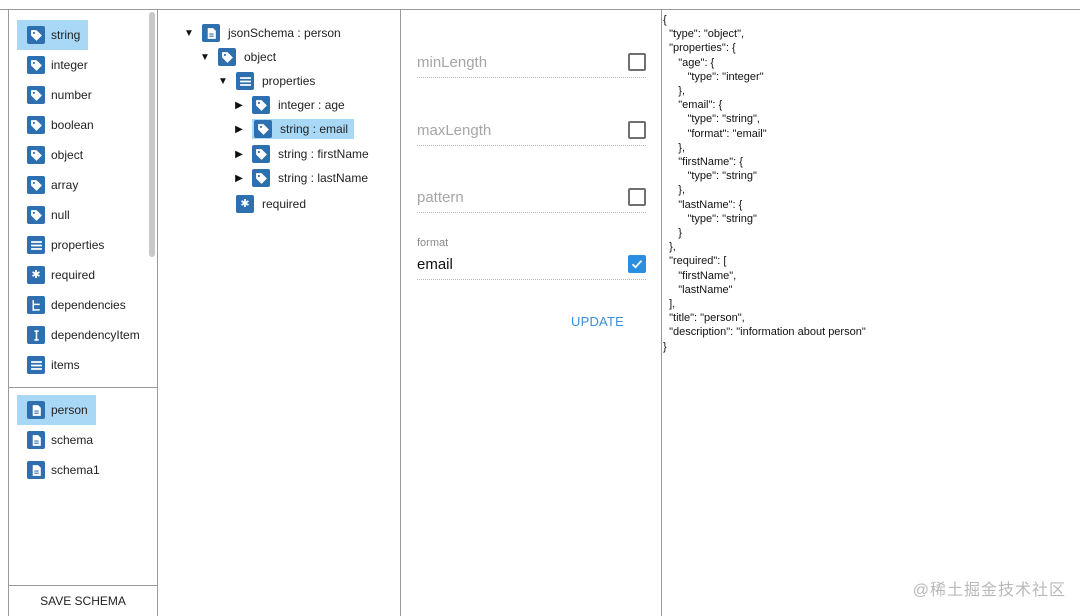 The image size is (1080, 616). What do you see at coordinates (284, 204) in the screenshot?
I see `tree-node-label: required` at bounding box center [284, 204].